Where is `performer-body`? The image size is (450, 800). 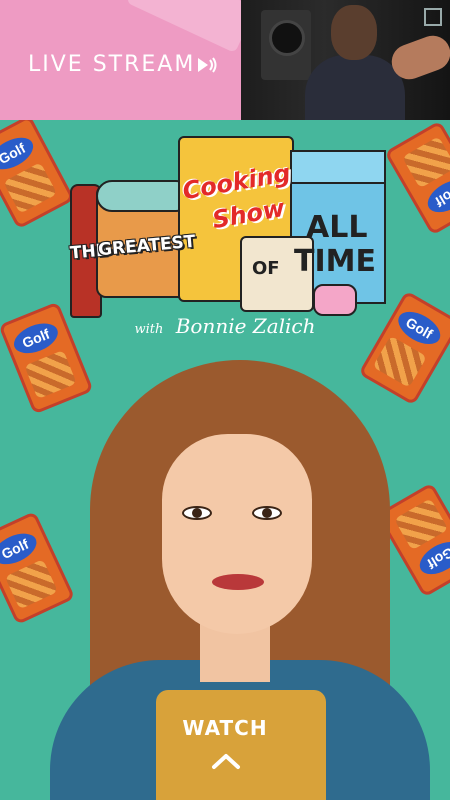 performer-body is located at coordinates (355, 87).